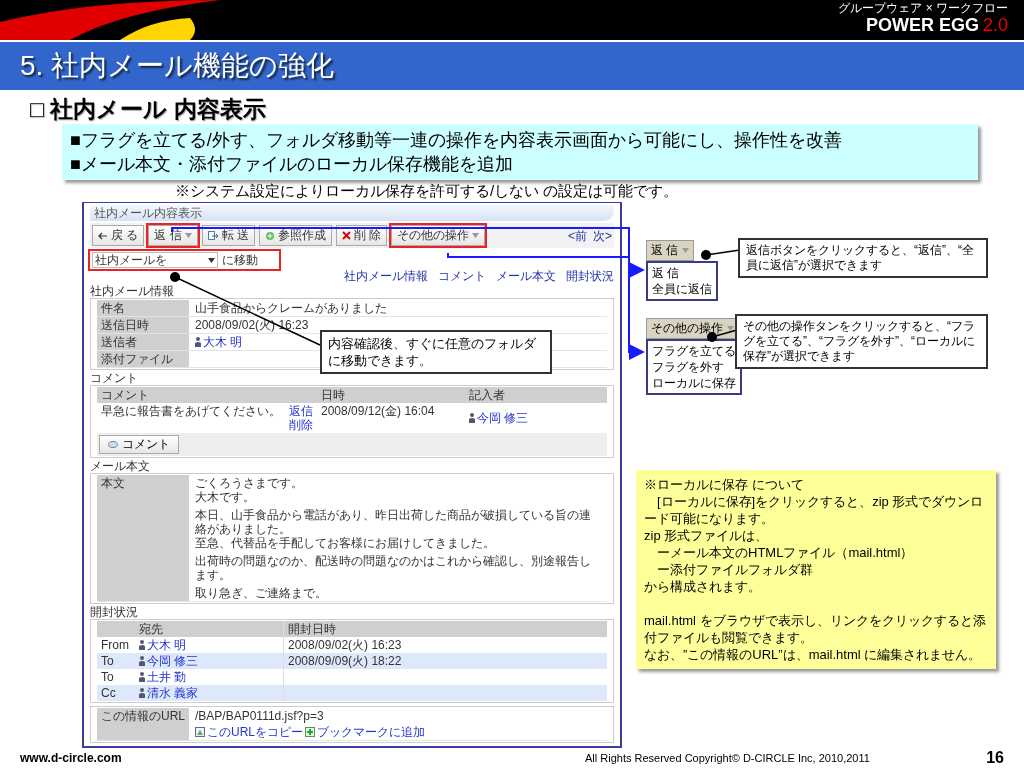 This screenshot has width=1024, height=768. I want to click on forward-arrow-icon, so click(213, 235).